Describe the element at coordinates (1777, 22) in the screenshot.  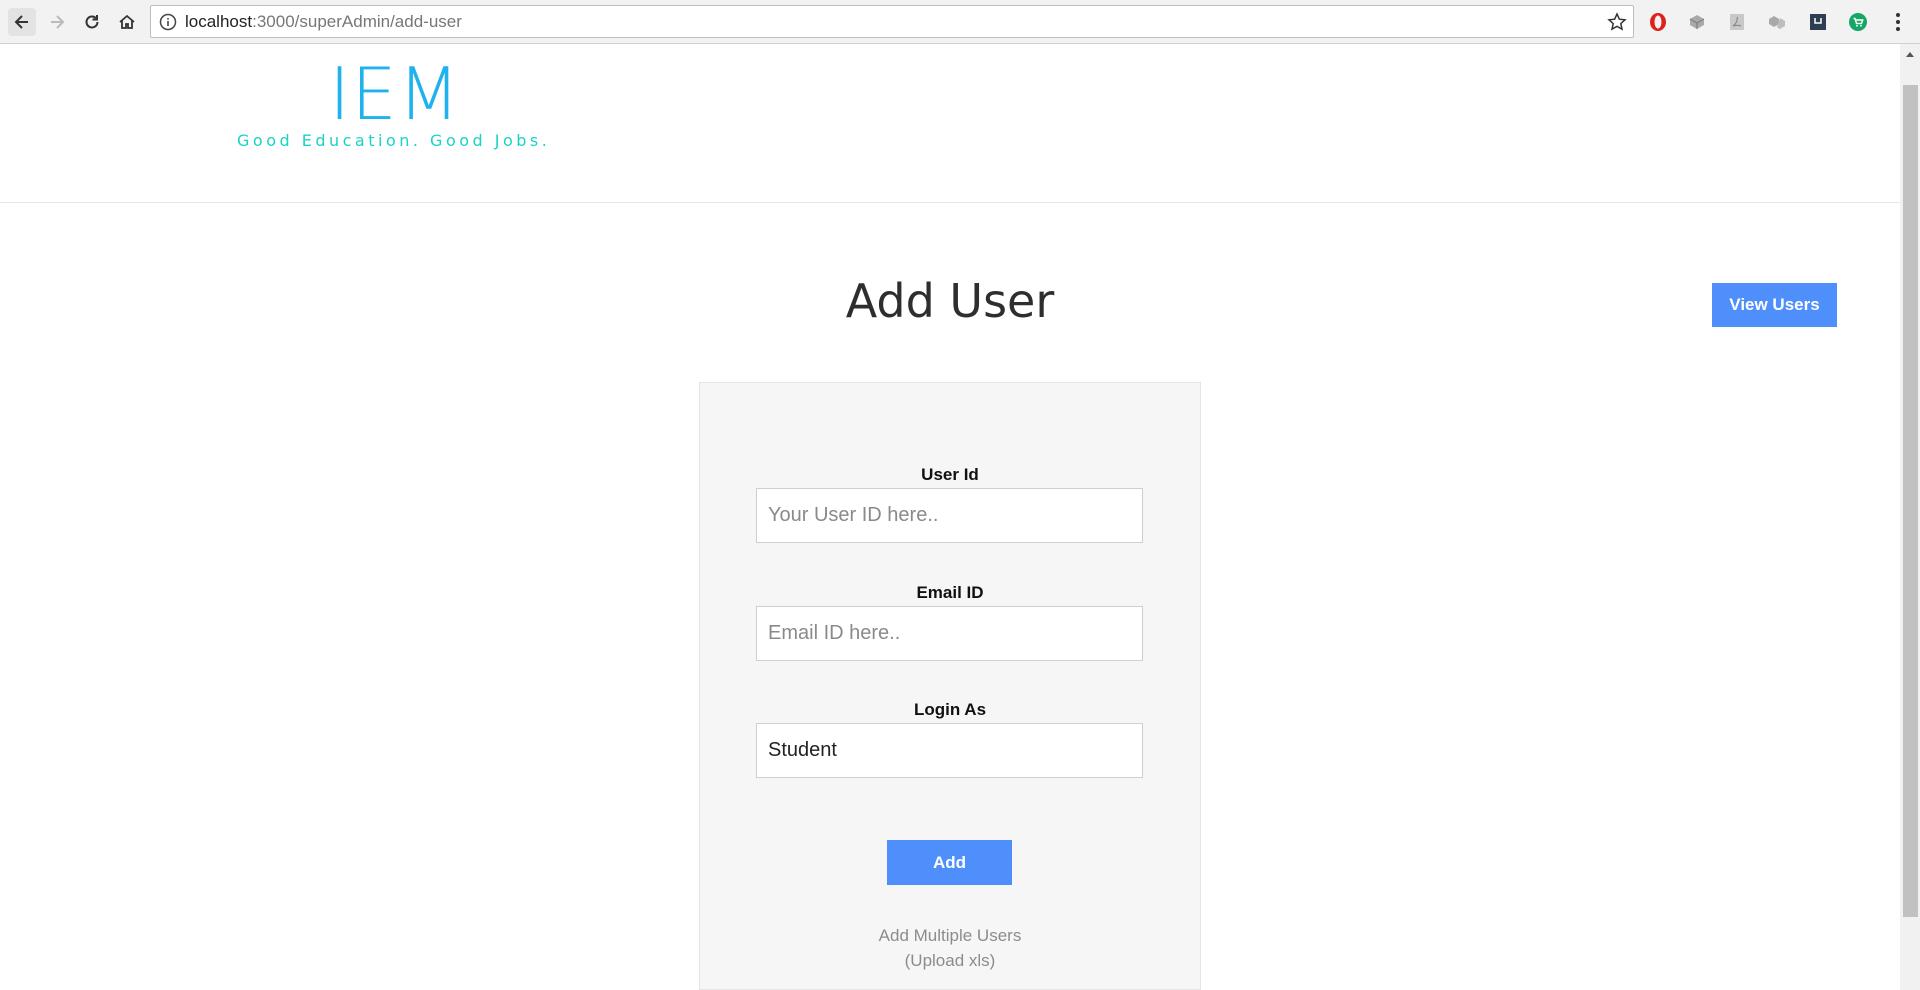
I see `extension-cubes-icon` at that location.